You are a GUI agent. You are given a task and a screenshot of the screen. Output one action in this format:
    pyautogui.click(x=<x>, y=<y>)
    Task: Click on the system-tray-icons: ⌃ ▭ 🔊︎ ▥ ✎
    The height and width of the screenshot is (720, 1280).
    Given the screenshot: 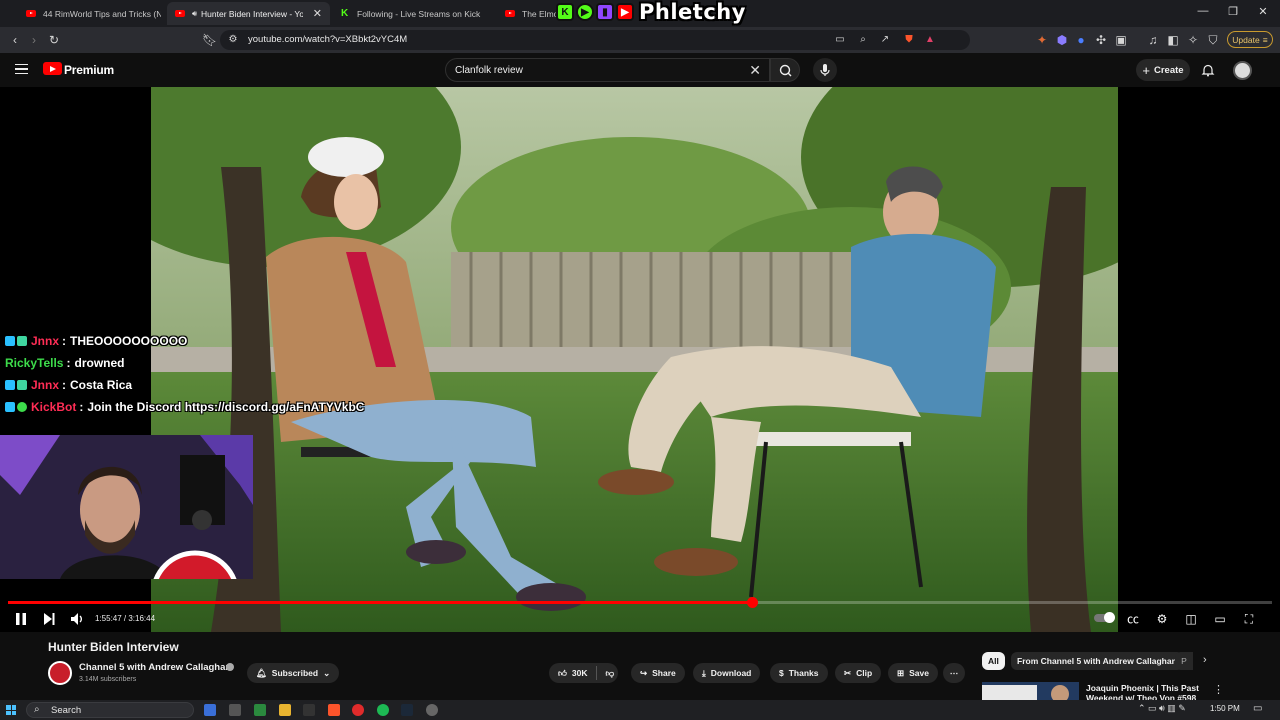 What is the action you would take?
    pyautogui.click(x=1162, y=708)
    